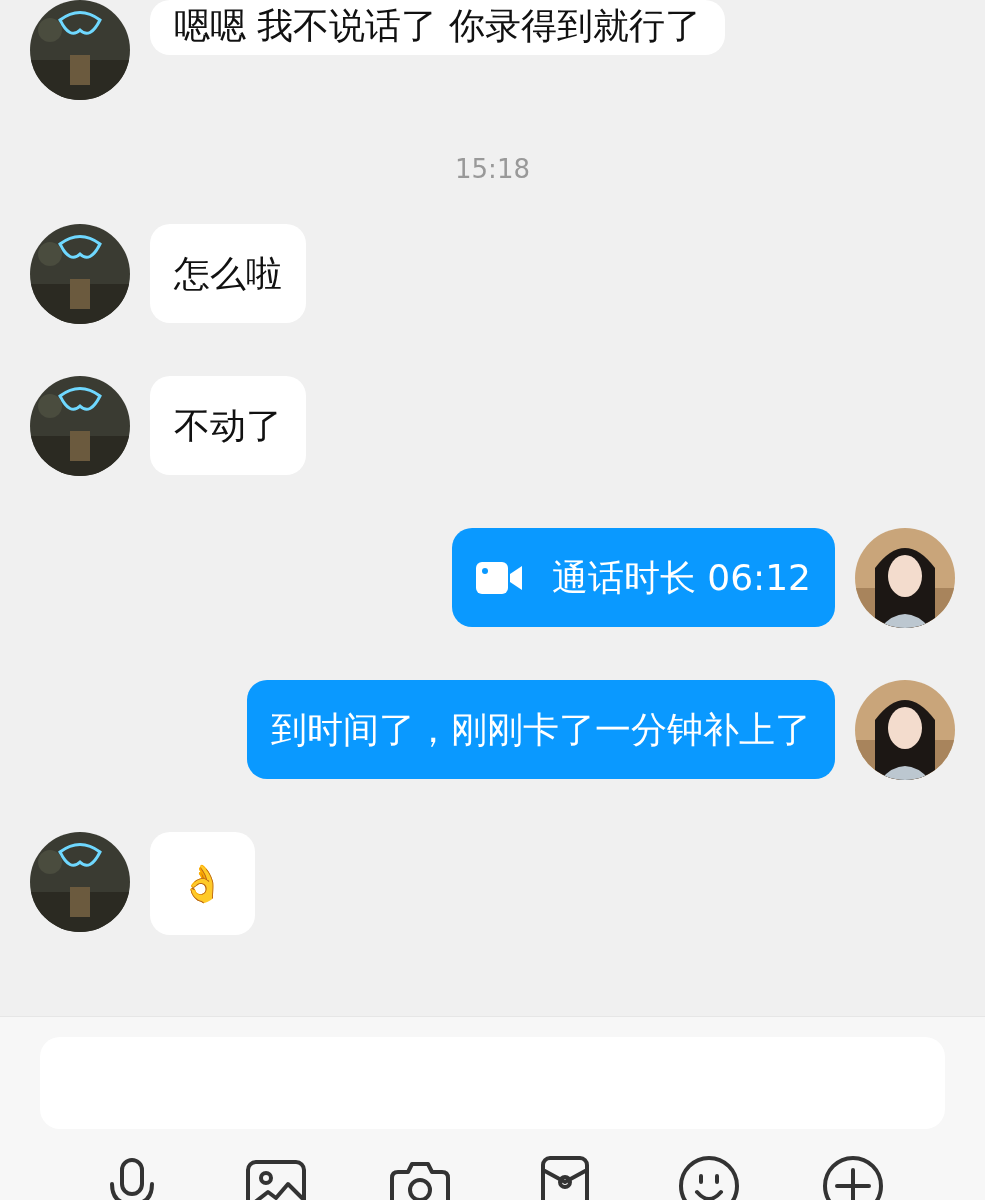  I want to click on call-duration: 通话时长 06:12, so click(681, 578).